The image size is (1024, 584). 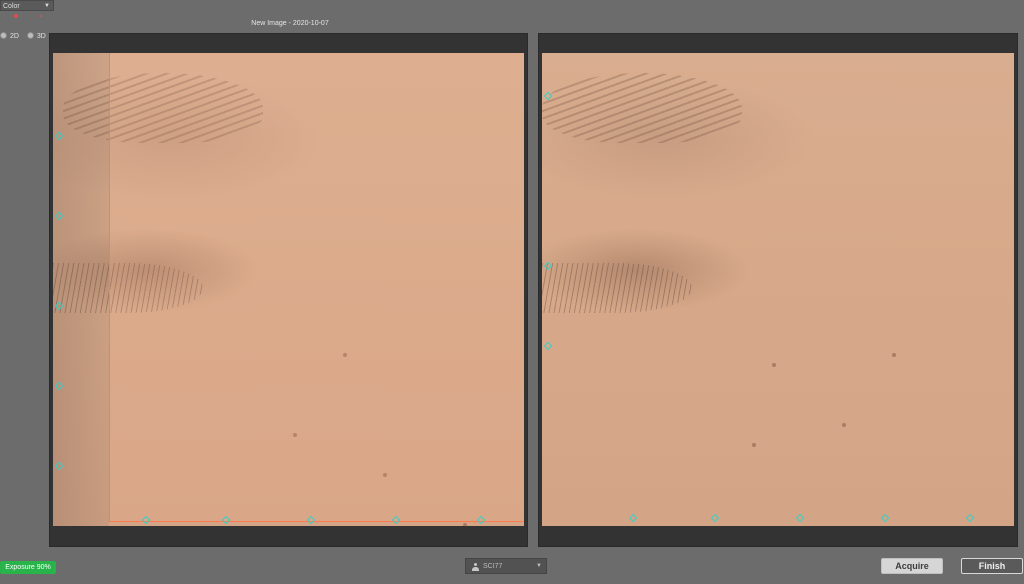 I want to click on user-icon, so click(x=475, y=567).